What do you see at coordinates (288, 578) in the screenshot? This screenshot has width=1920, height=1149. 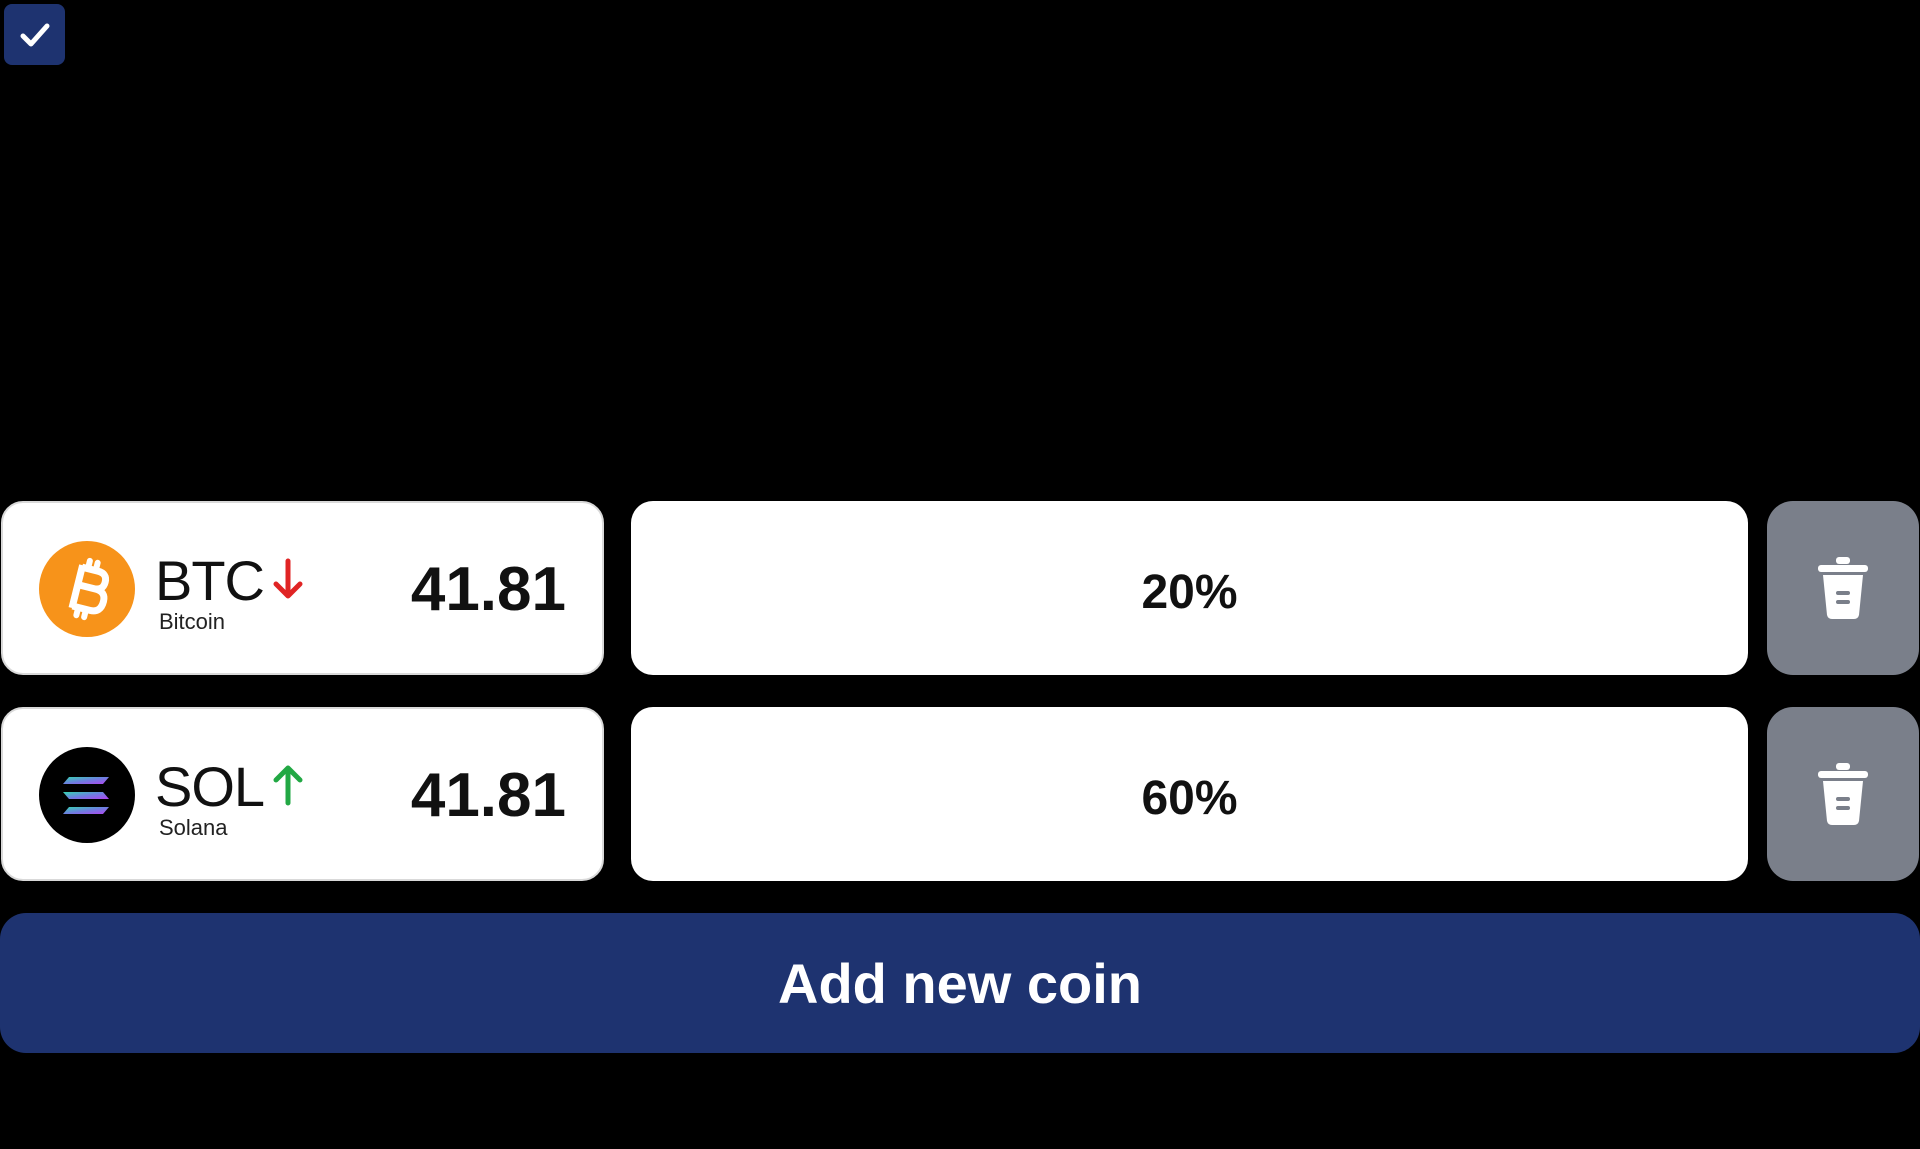 I see `arrow-down-icon` at bounding box center [288, 578].